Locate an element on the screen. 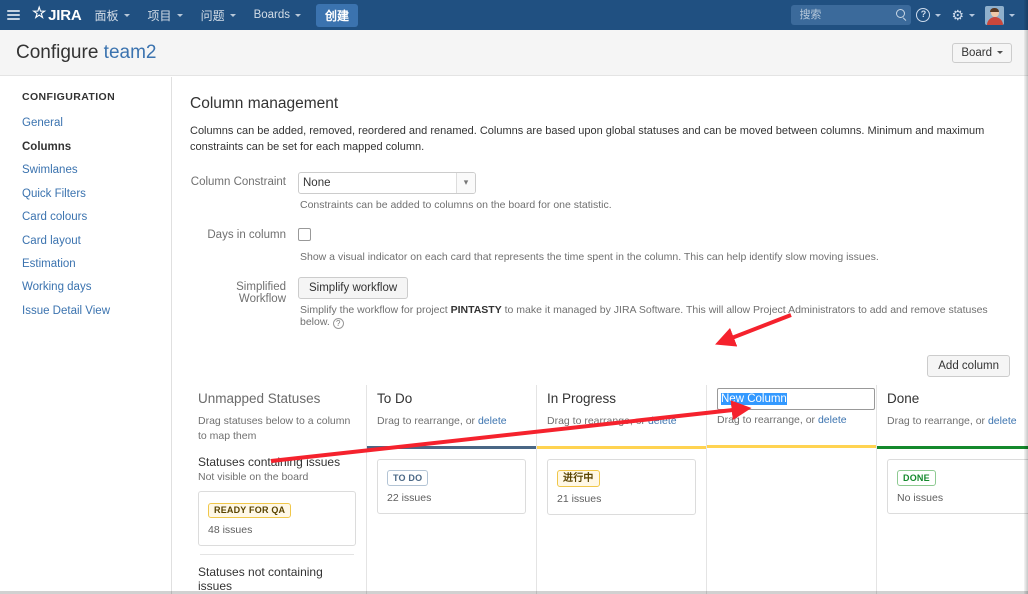  status-card-done: DONE No issues is located at coordinates (957, 486).